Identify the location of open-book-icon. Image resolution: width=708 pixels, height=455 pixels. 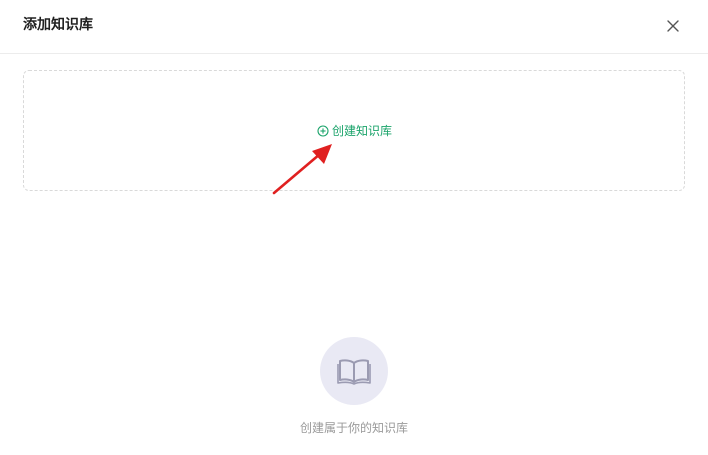
(354, 372).